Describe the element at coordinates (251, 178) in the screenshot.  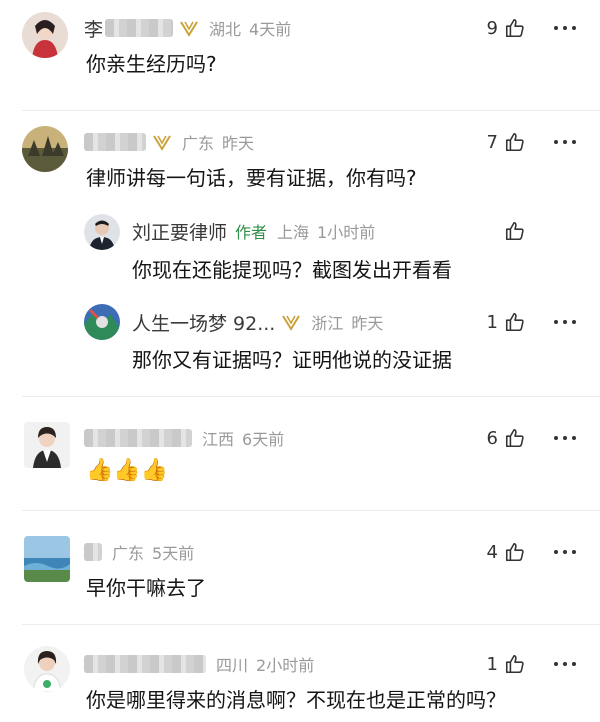
I see `comment-text: 律师讲每一句话，要有证据，你有吗?` at that location.